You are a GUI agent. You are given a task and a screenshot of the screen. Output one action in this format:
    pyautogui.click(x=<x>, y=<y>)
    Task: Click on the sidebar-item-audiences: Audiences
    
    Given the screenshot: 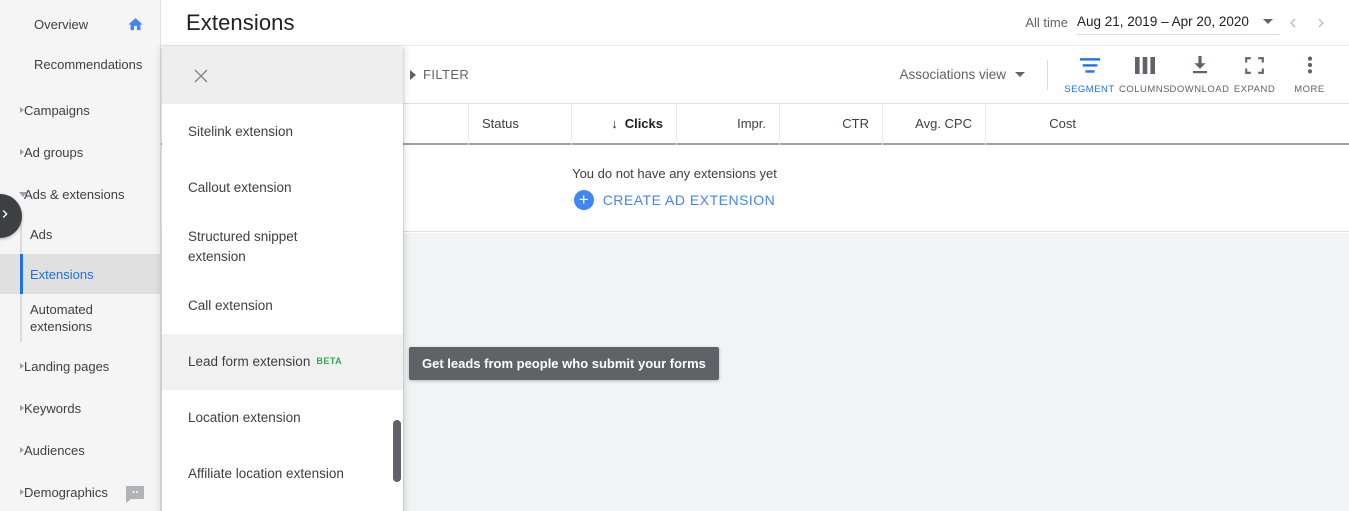 What is the action you would take?
    pyautogui.click(x=80, y=450)
    